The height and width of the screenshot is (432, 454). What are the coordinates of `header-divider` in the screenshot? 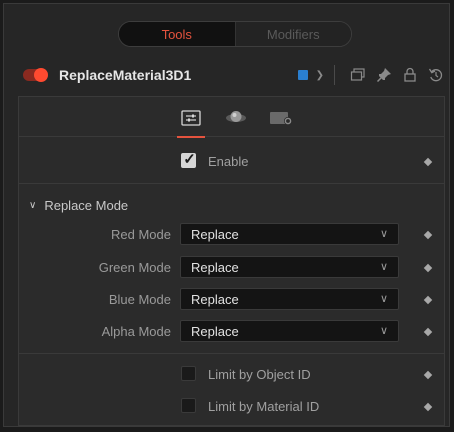 It's located at (334, 75).